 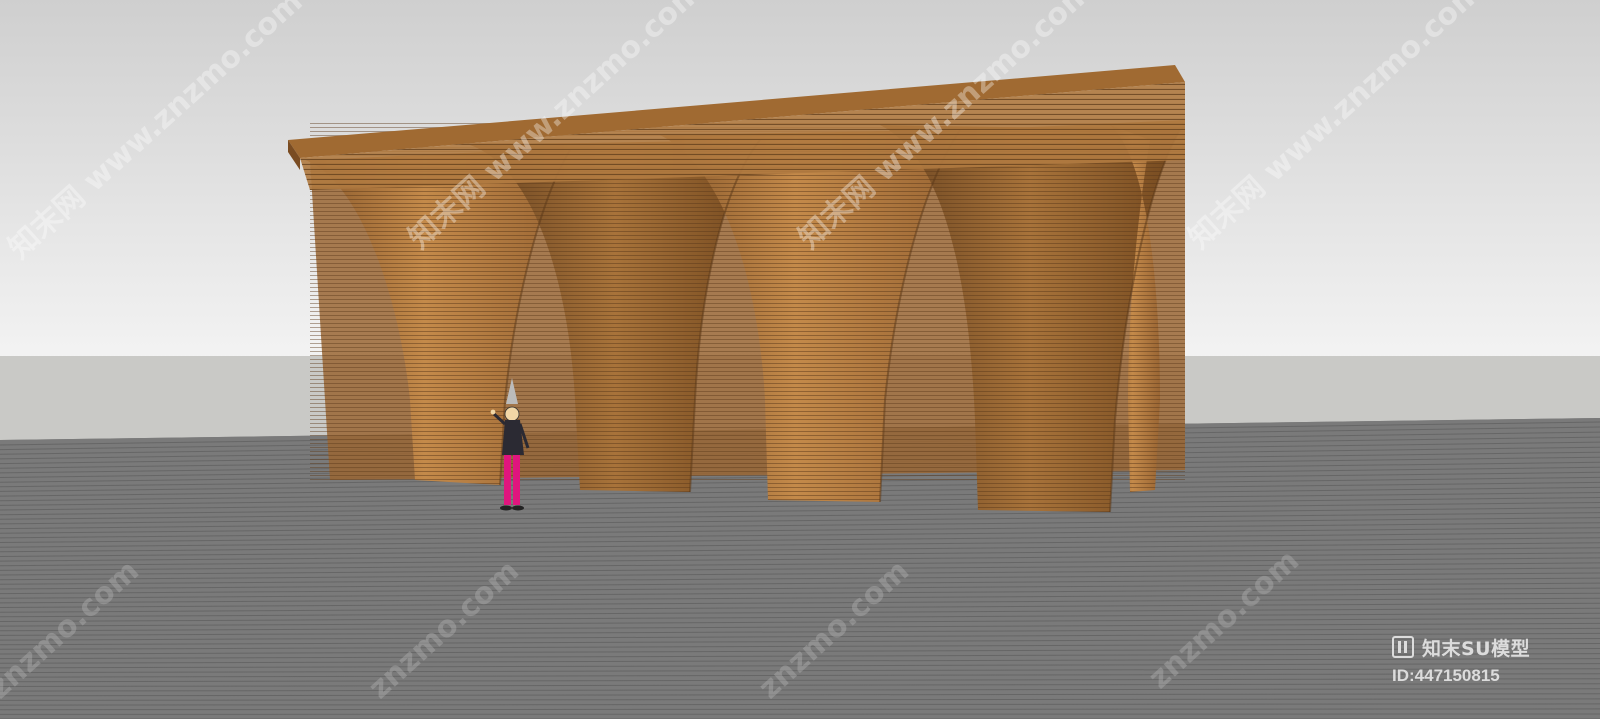 I want to click on brand-name: 知末SU模型, so click(x=1476, y=648).